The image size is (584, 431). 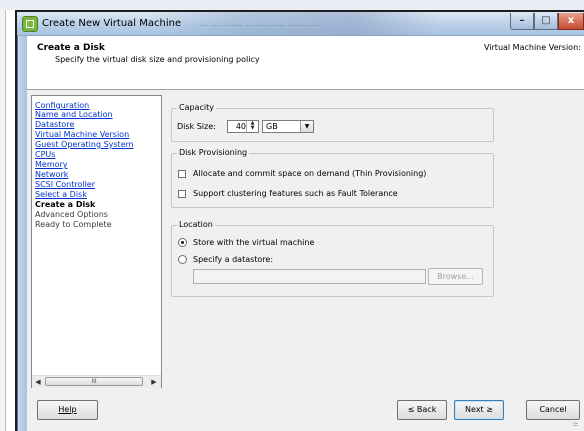 What do you see at coordinates (65, 185) in the screenshot?
I see `step-scsi-controller: SCSI Controller` at bounding box center [65, 185].